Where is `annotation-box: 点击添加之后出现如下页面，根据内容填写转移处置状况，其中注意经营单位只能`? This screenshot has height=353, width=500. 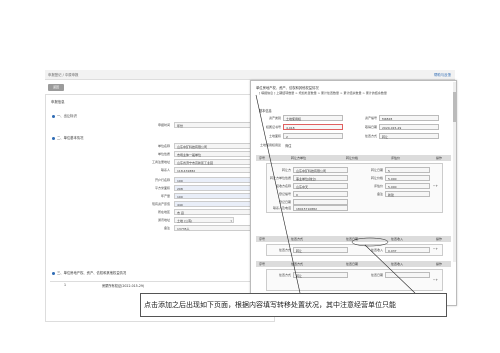 annotation-box: 点击添加之后出现如下页面，根据内容填写转移处置状况，其中注意经营单位只能 is located at coordinates (293, 305).